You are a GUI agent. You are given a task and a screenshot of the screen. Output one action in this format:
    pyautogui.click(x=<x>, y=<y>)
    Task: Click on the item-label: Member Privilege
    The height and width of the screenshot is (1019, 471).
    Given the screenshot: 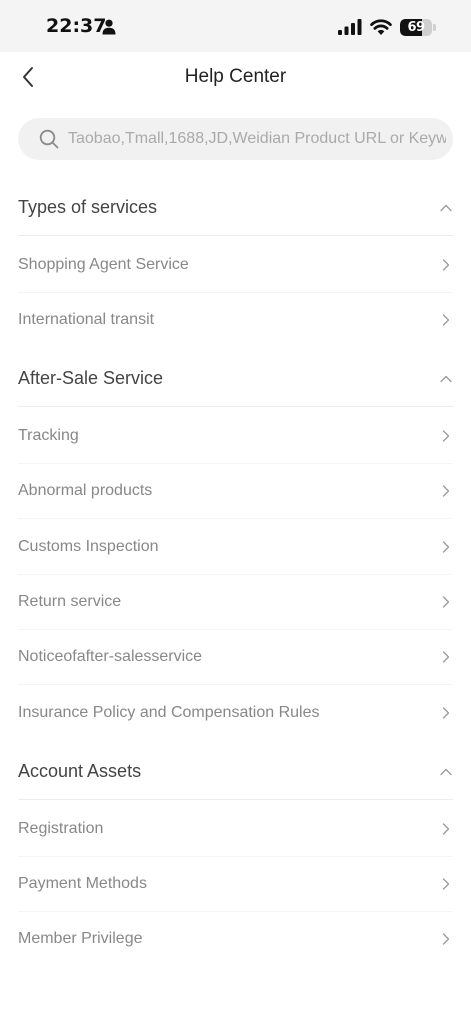 What is the action you would take?
    pyautogui.click(x=80, y=938)
    